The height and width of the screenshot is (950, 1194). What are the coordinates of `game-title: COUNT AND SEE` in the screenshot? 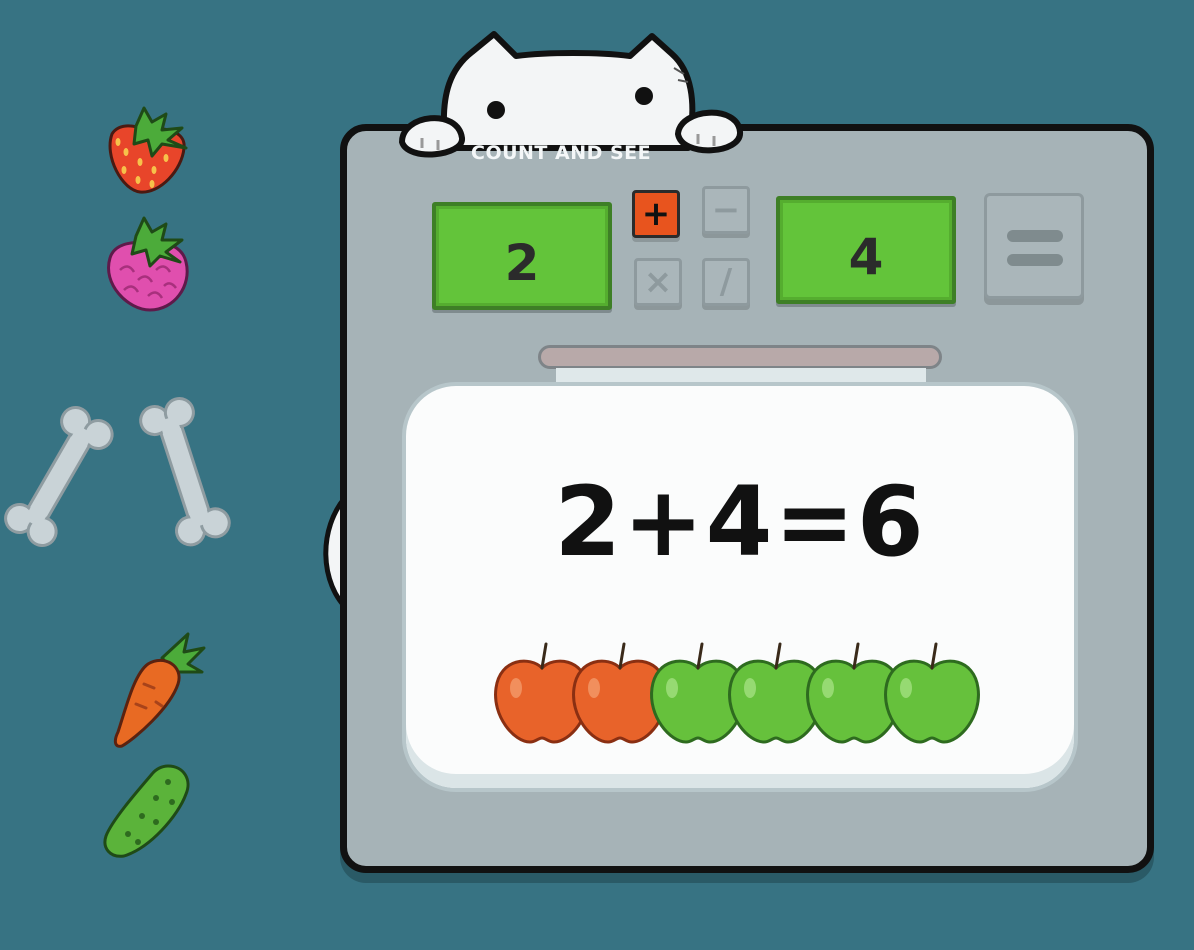 It's located at (561, 153).